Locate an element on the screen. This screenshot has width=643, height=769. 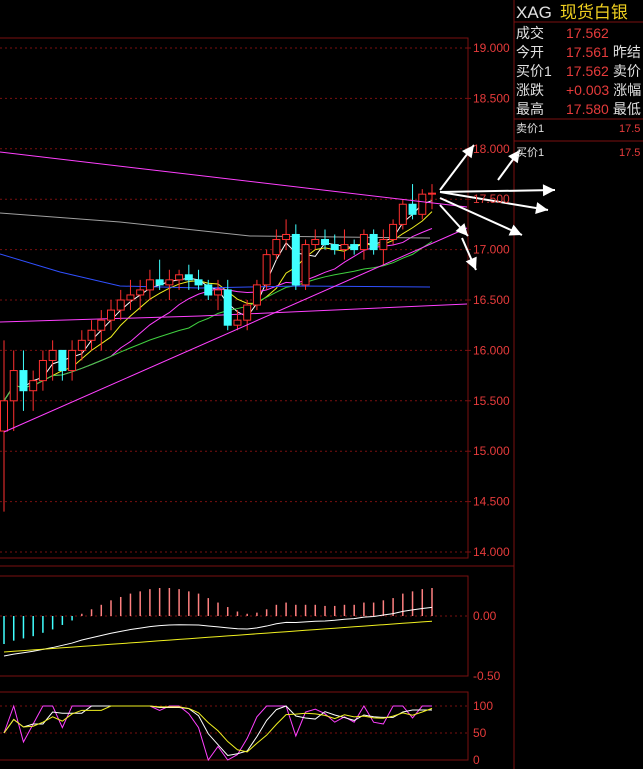
quote-row-value: 17.561 is located at coordinates (587, 52).